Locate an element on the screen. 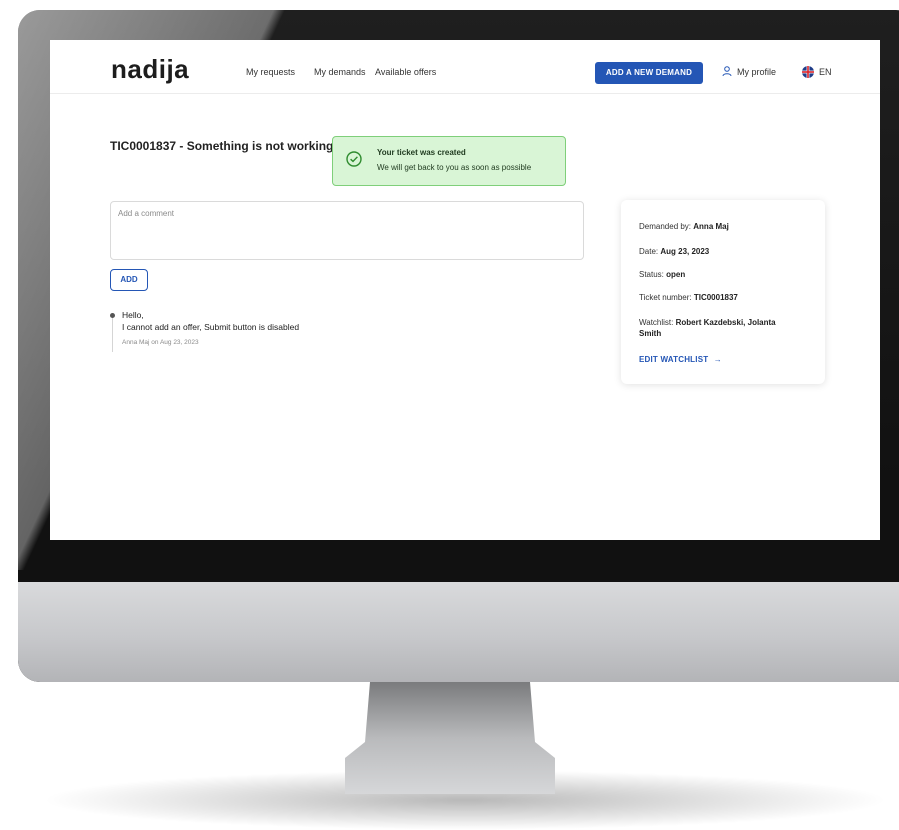 Image resolution: width=899 pixels, height=830 pixels. date-value: Aug 23, 2023 is located at coordinates (685, 251).